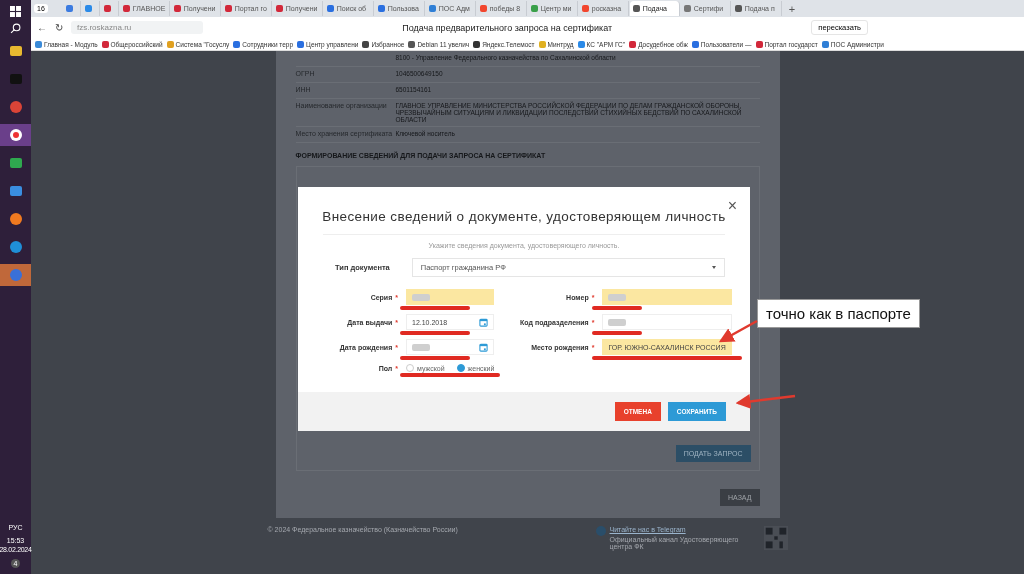  Describe the element at coordinates (15, 28) in the screenshot. I see `search-icon` at that location.